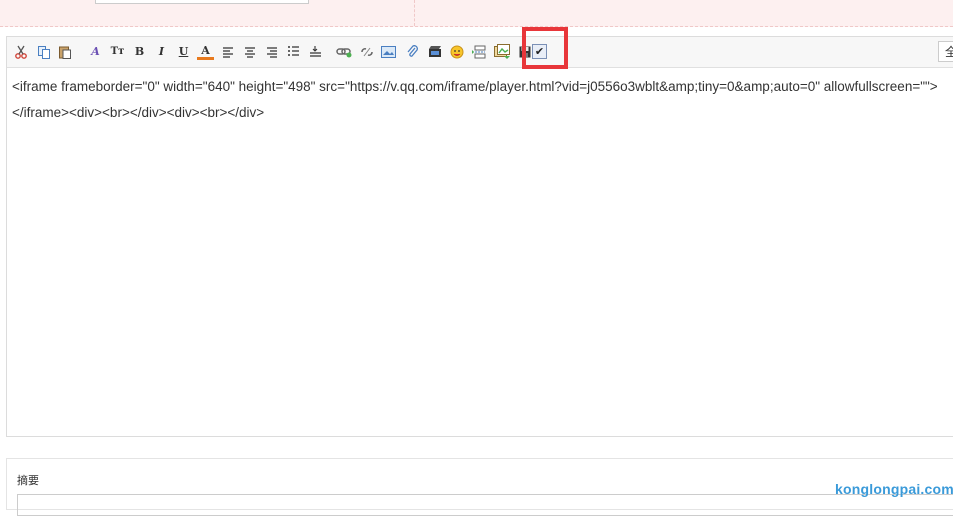 The height and width of the screenshot is (516, 953). I want to click on unordered-list-icon, so click(315, 51).